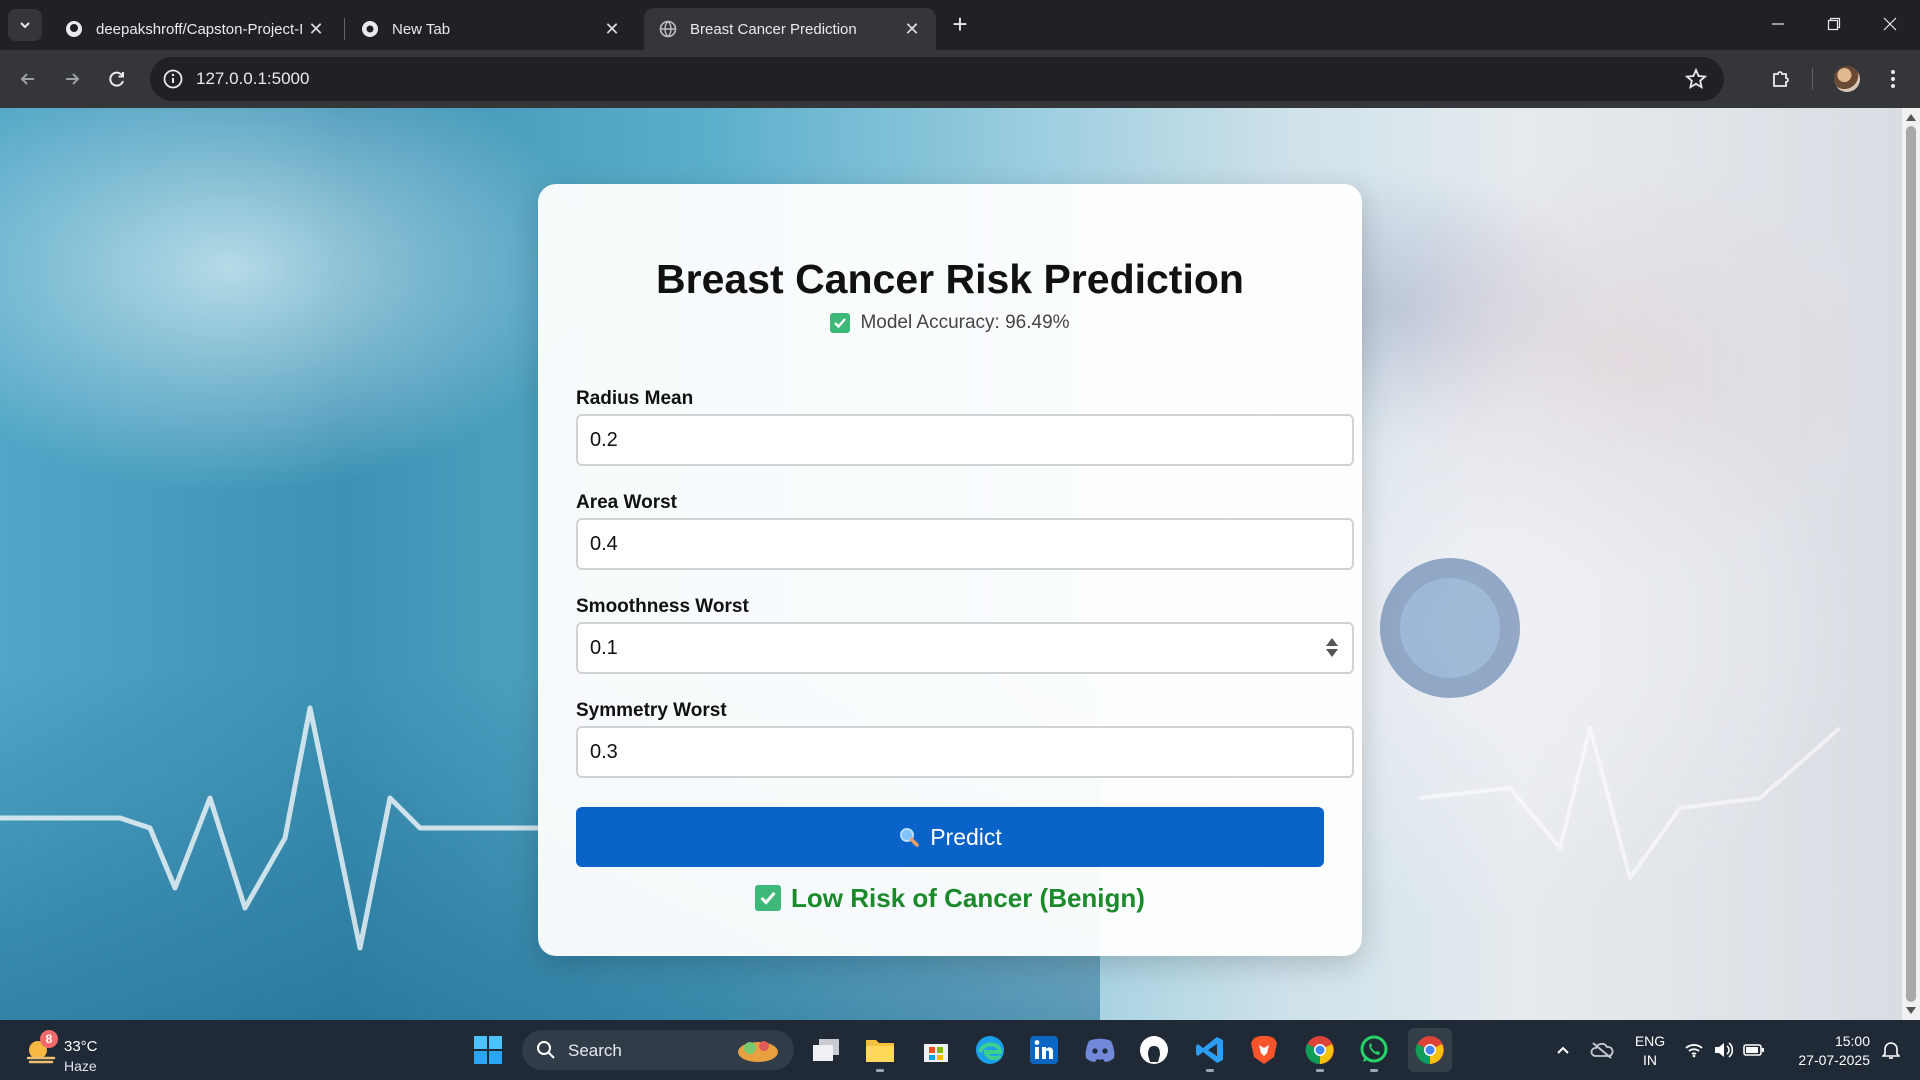  What do you see at coordinates (960, 25) in the screenshot?
I see `new-tab-button: +` at bounding box center [960, 25].